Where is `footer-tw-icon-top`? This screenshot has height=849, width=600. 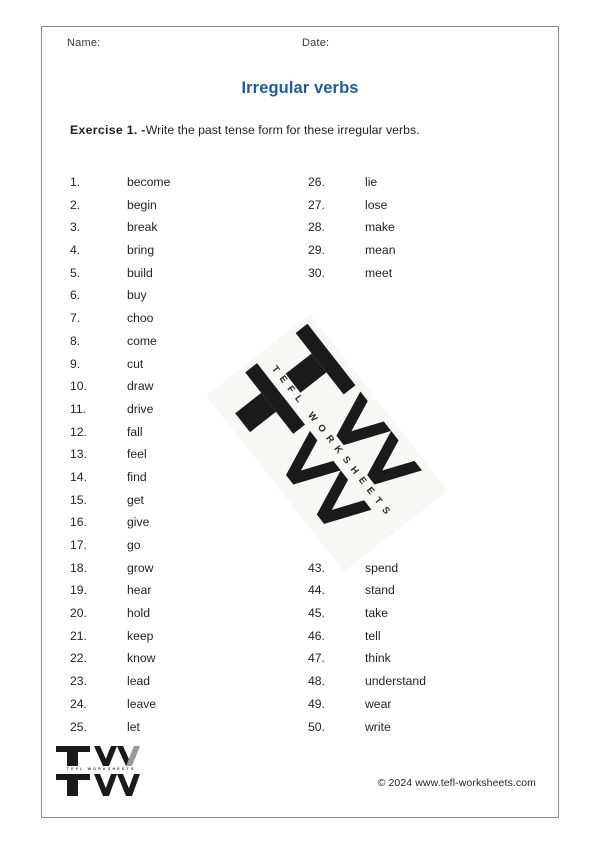
footer-tw-icon-top is located at coordinates (100, 756).